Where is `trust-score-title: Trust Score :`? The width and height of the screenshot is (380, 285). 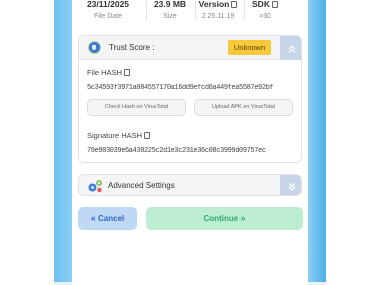
trust-score-title: Trust Score : is located at coordinates (132, 47).